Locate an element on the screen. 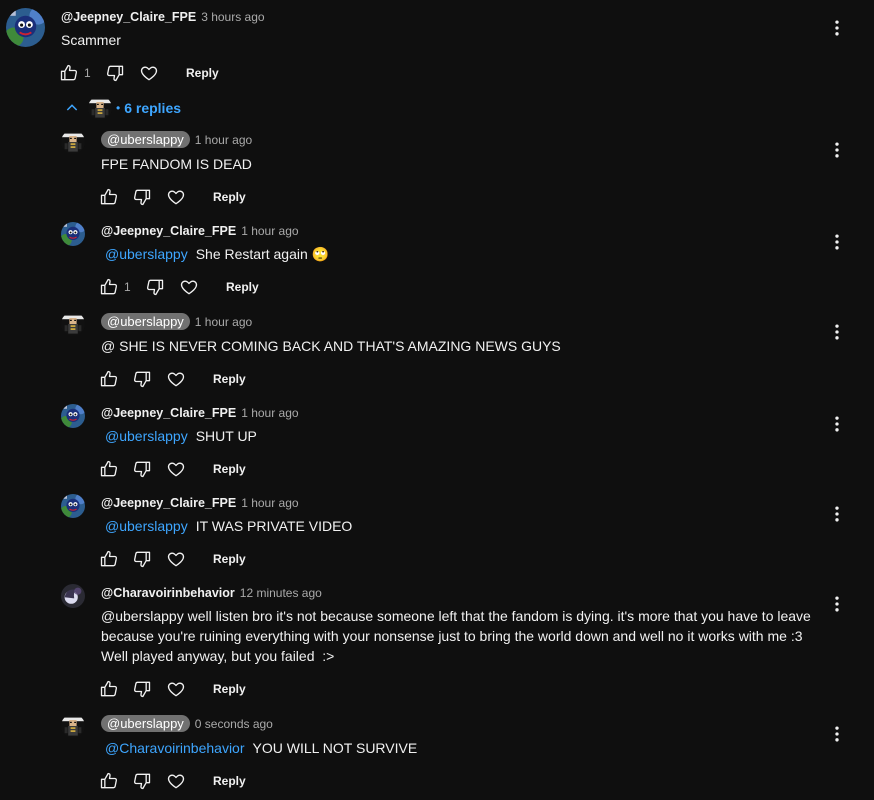  reply-text: IT WAS PRIVATE VIDEO is located at coordinates (274, 526).